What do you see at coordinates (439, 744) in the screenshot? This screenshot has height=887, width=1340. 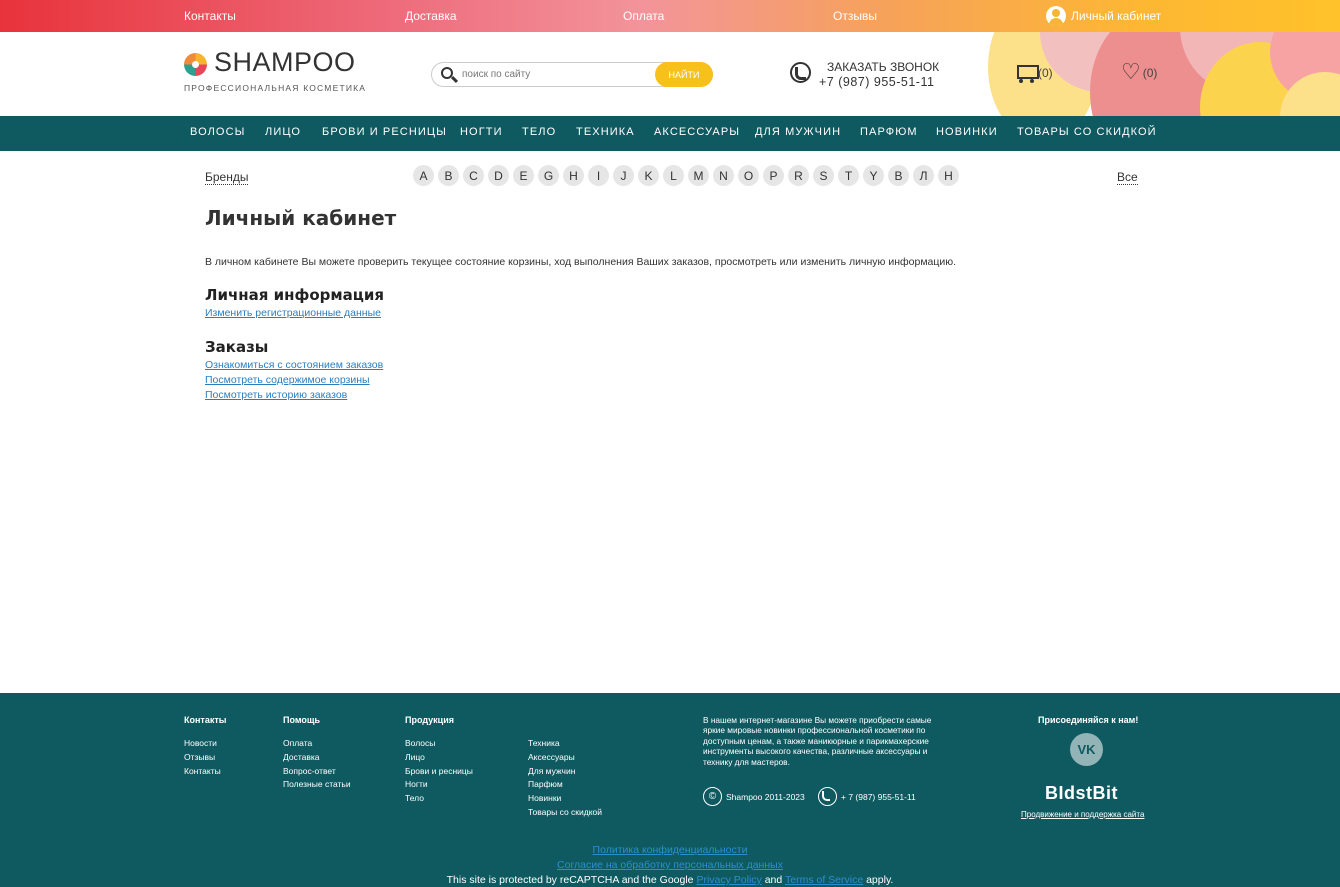 I see `footer-link: Волосы` at bounding box center [439, 744].